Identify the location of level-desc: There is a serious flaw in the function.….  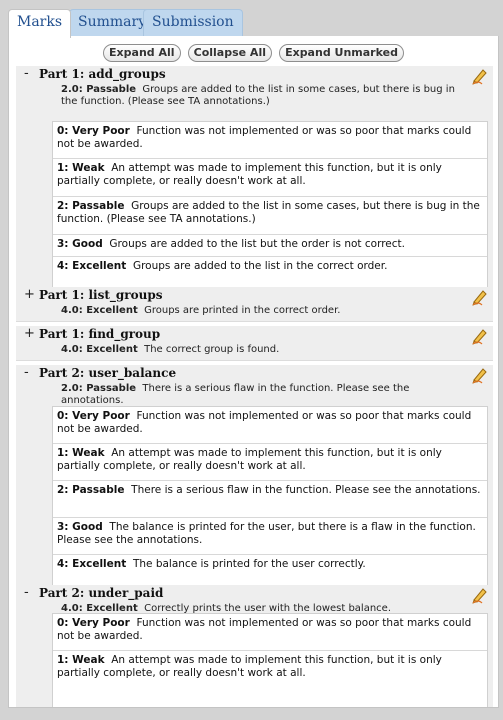
(306, 490).